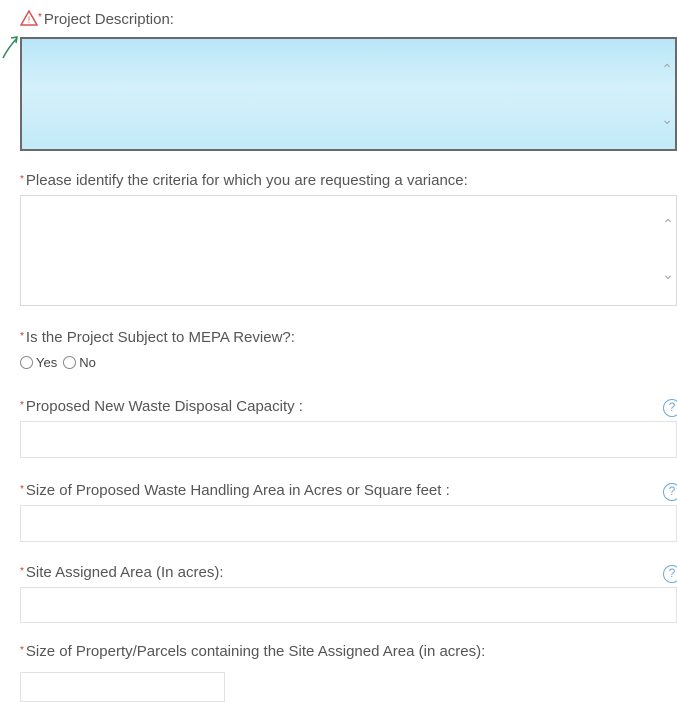  I want to click on label-text: Proposed New Waste Disposal Capacity :, so click(164, 406).